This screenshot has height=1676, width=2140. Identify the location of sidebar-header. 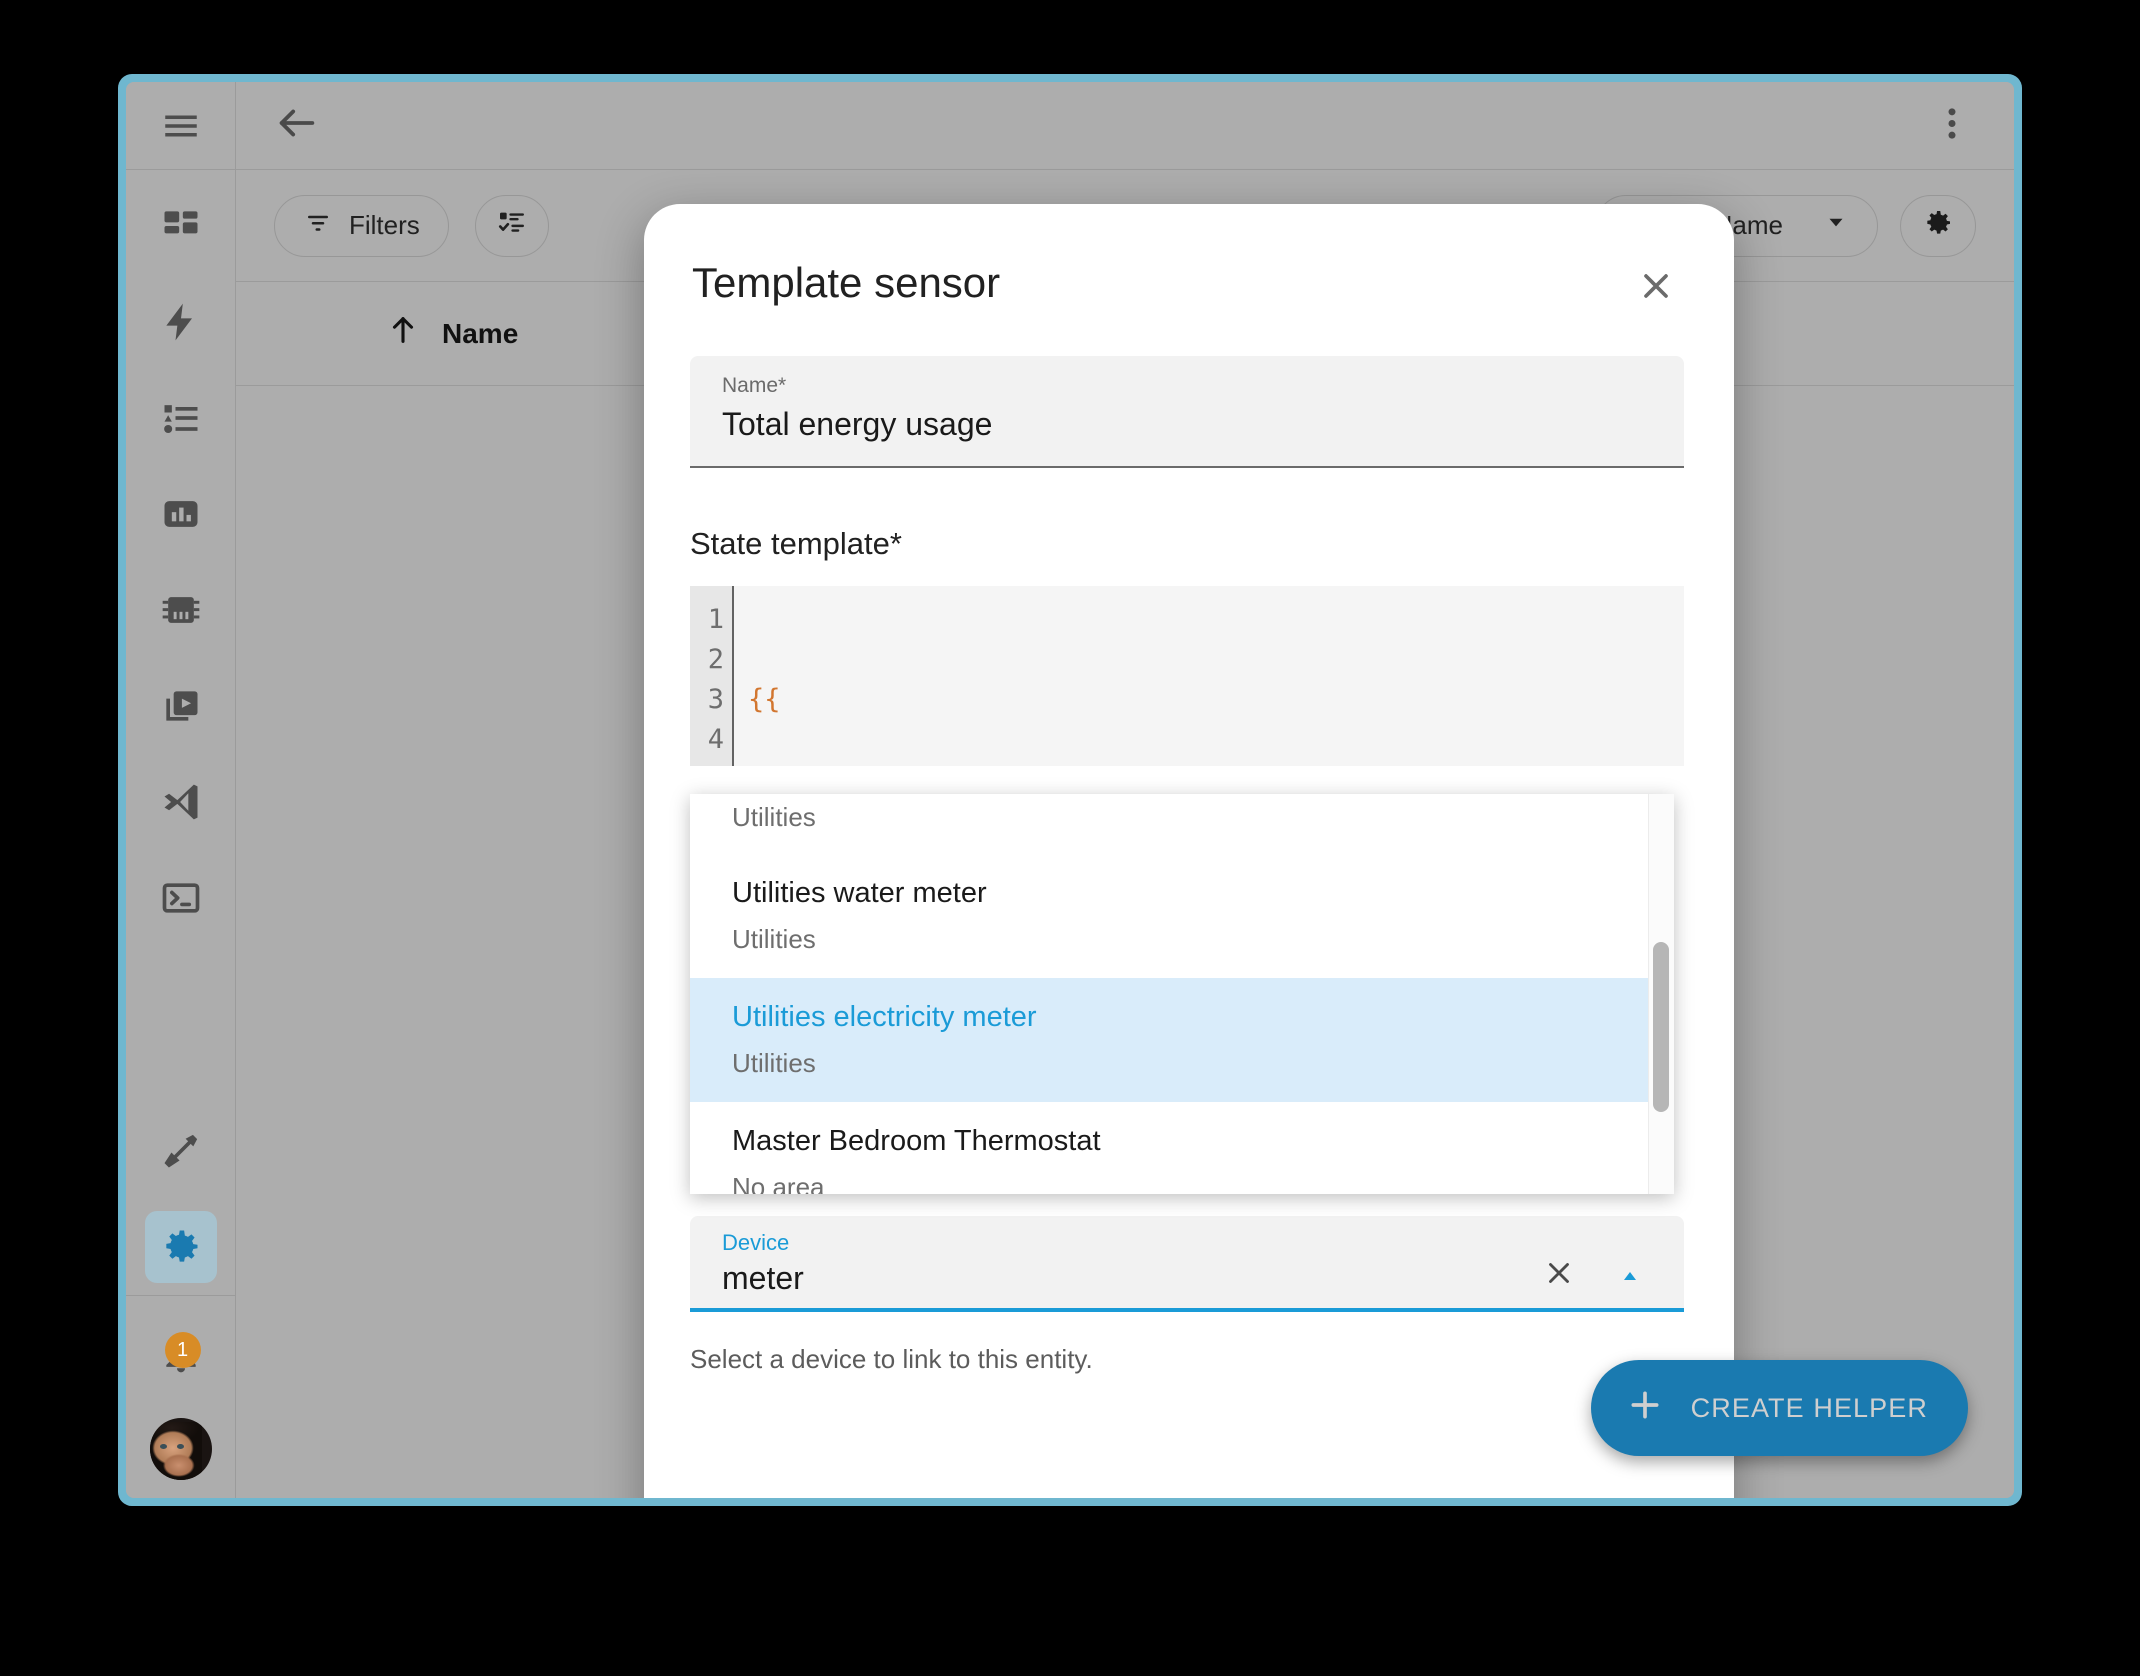
(180, 126).